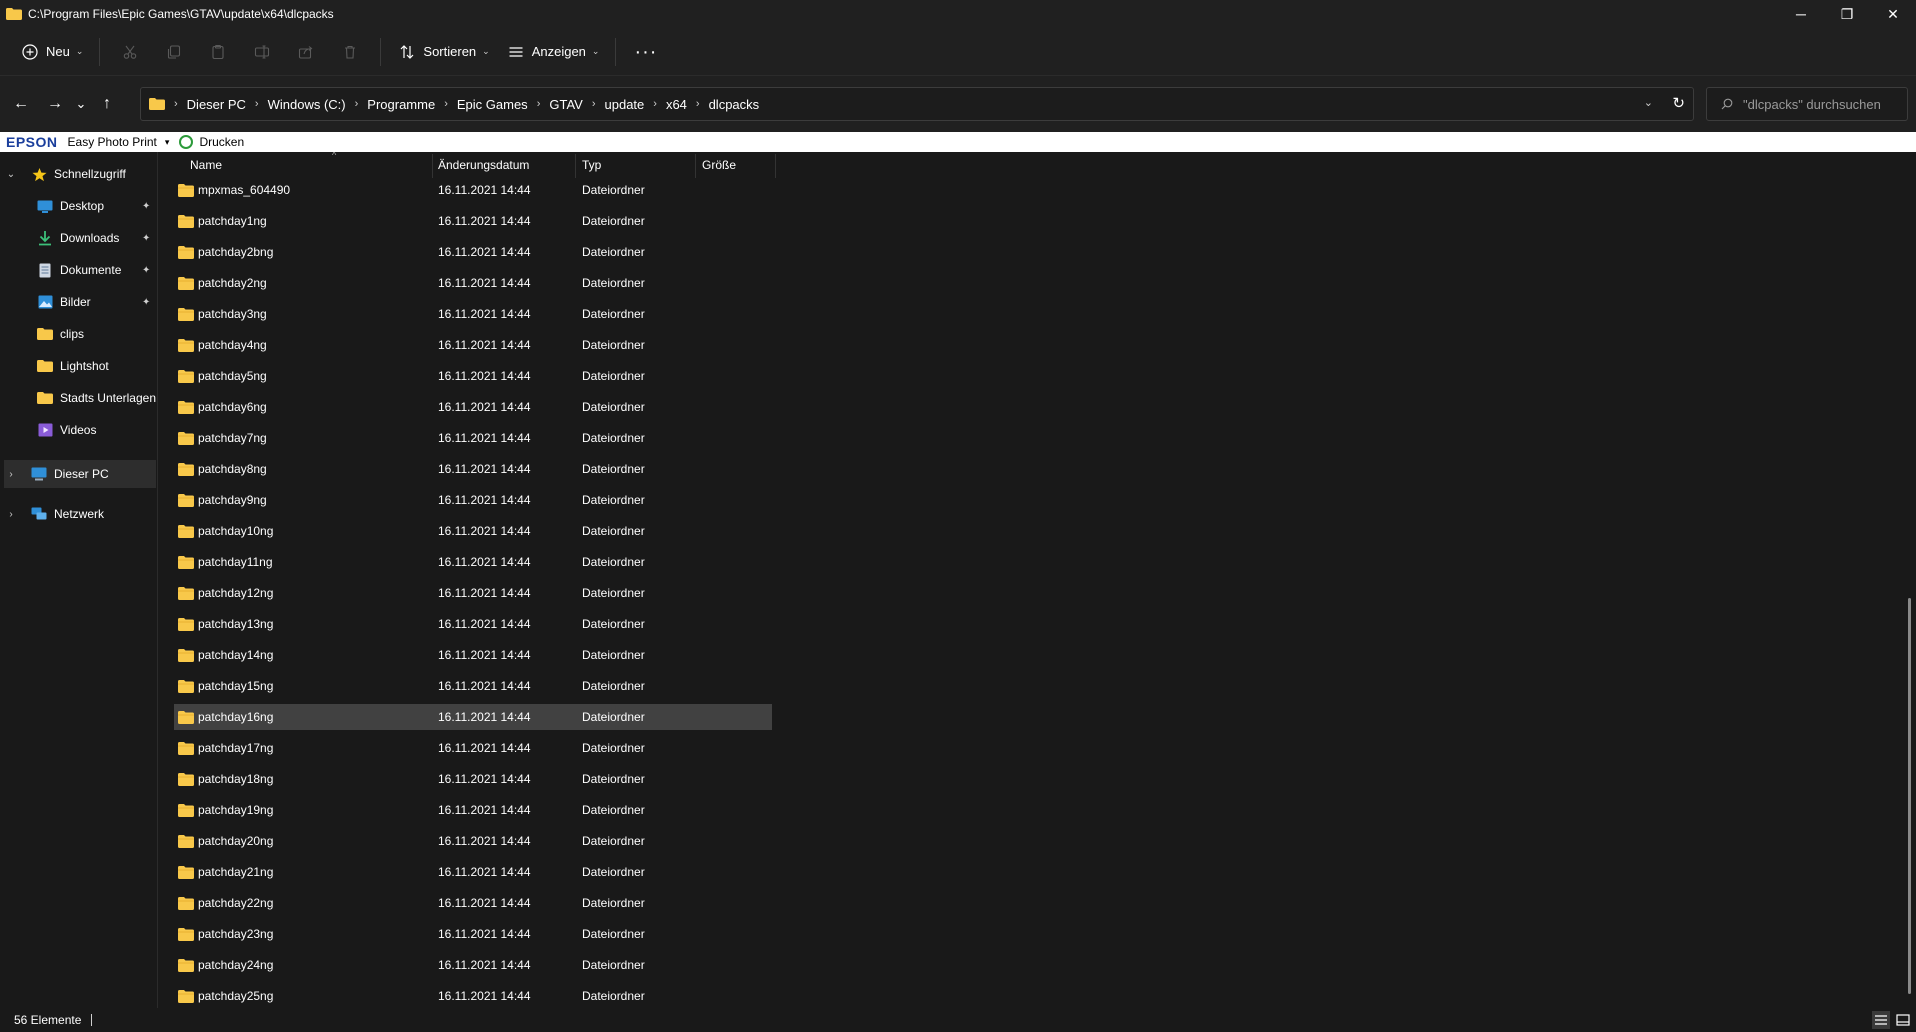  I want to click on file-name: patchday12ng, so click(236, 593).